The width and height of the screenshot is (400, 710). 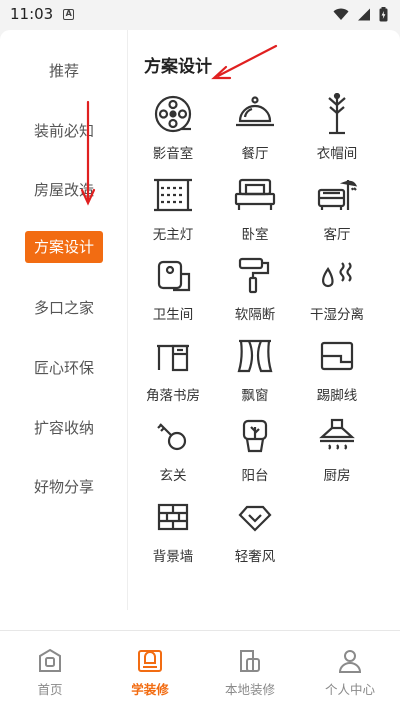 What do you see at coordinates (200, 14) in the screenshot?
I see `status-bar: 11:03 A` at bounding box center [200, 14].